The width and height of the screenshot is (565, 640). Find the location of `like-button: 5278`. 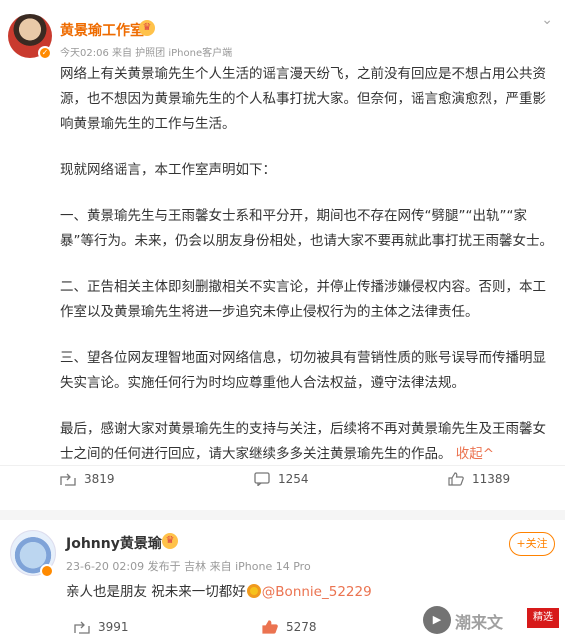

like-button: 5278 is located at coordinates (289, 627).